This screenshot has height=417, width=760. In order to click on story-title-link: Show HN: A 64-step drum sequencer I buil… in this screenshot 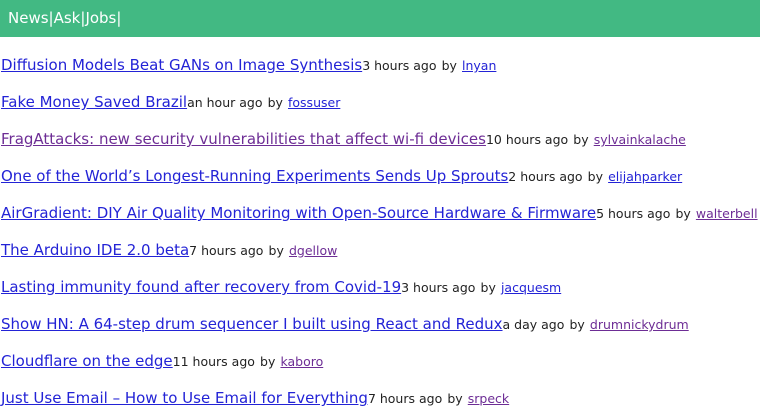, I will do `click(252, 324)`.